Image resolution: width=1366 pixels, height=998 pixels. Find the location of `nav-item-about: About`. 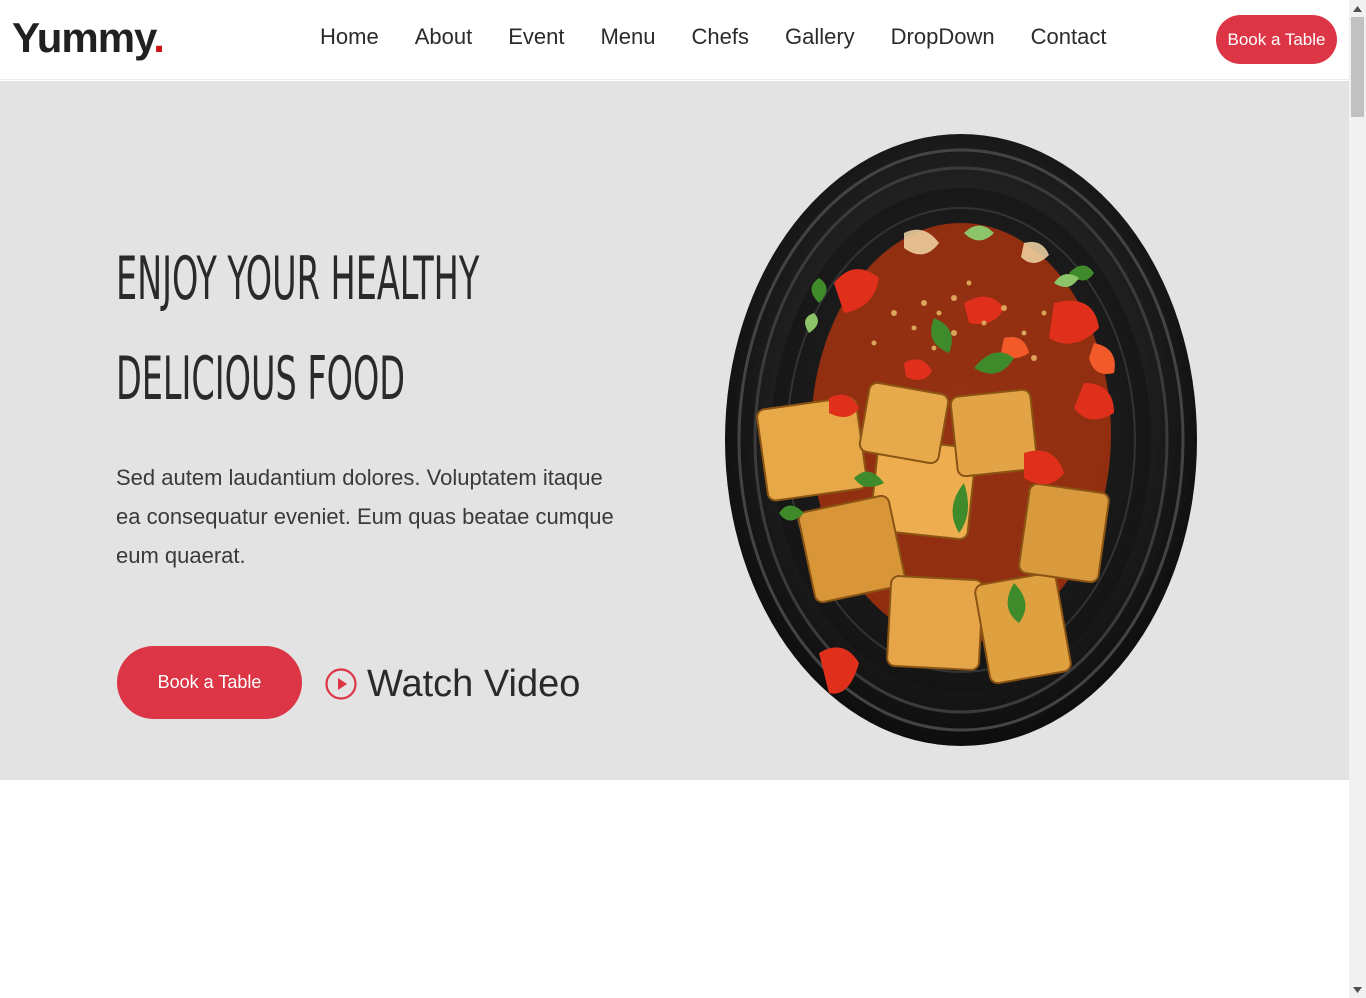

nav-item-about: About is located at coordinates (444, 37).